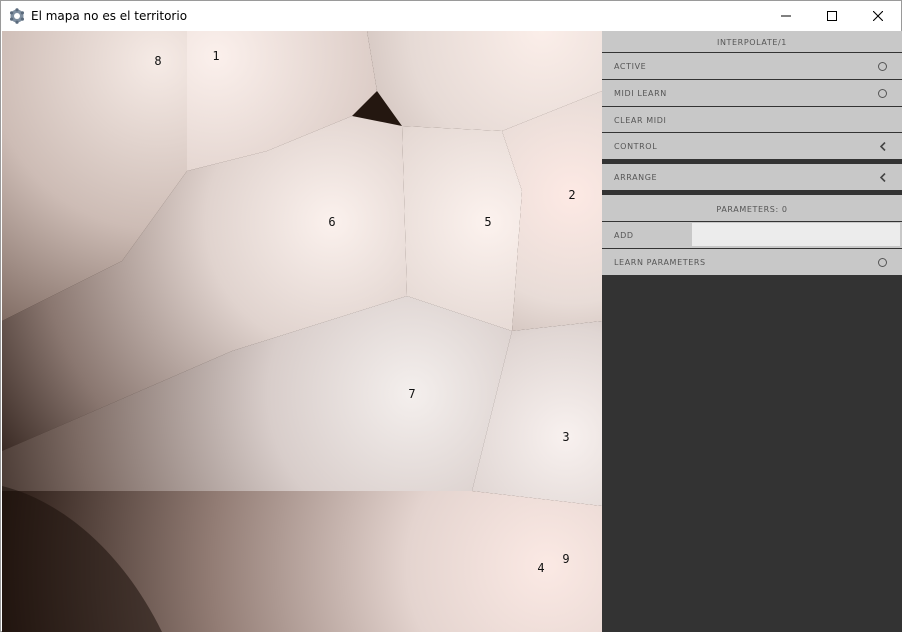 Image resolution: width=902 pixels, height=632 pixels. Describe the element at coordinates (17, 16) in the screenshot. I see `gear-network-icon` at that location.